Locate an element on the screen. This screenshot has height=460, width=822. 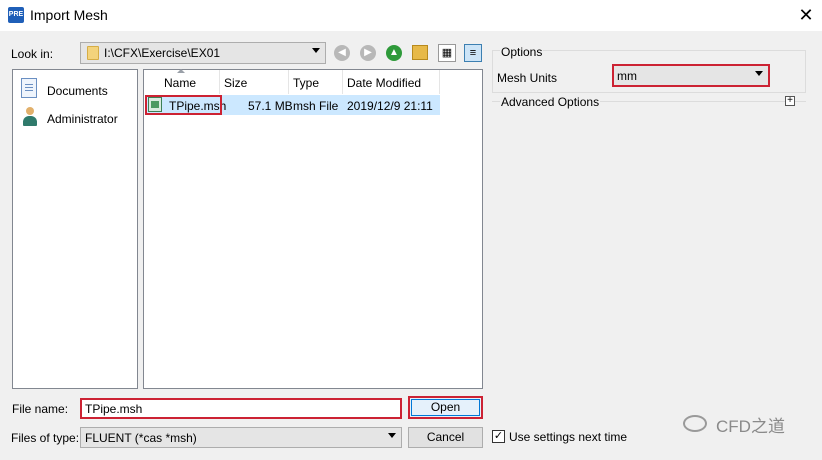
use-settings-checkbox: ✓ is located at coordinates (498, 436).